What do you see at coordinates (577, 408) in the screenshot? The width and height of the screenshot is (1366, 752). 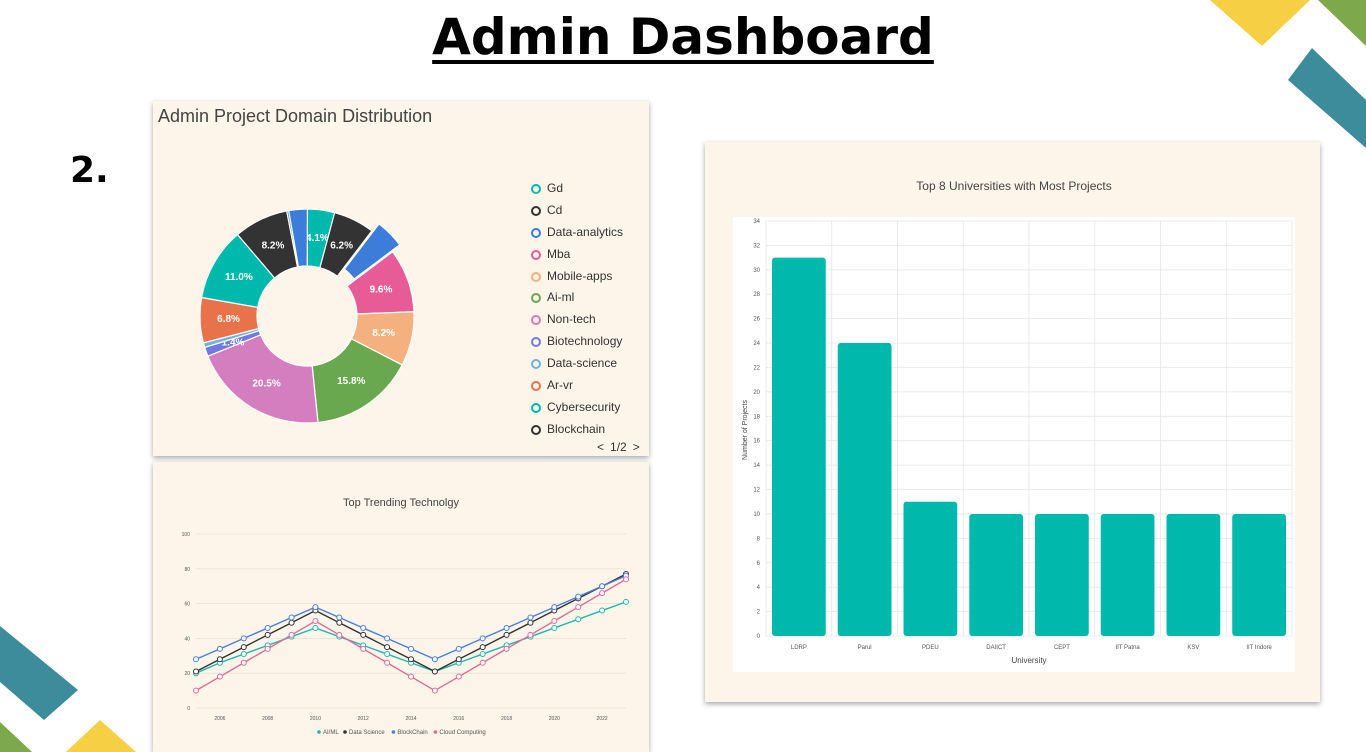 I see `legend-item: Cybersecurity` at bounding box center [577, 408].